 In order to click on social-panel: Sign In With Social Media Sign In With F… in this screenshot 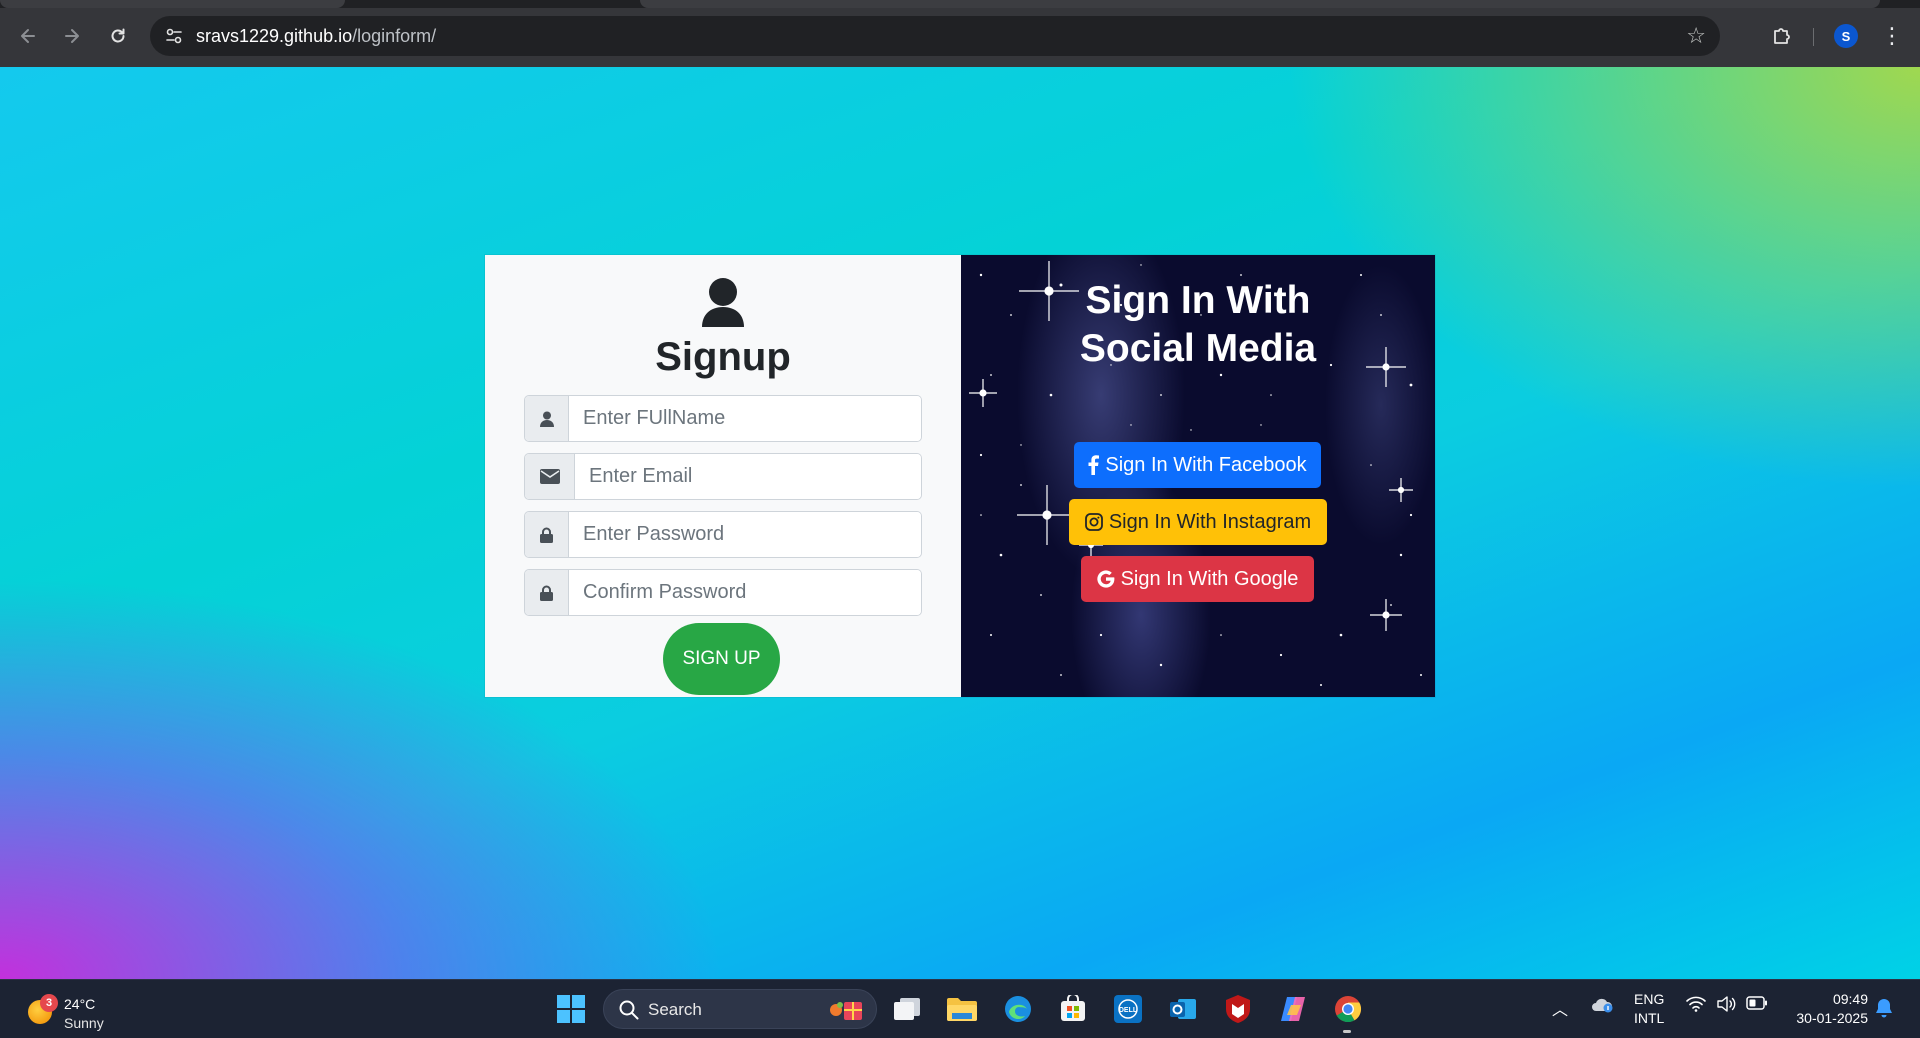, I will do `click(1198, 476)`.